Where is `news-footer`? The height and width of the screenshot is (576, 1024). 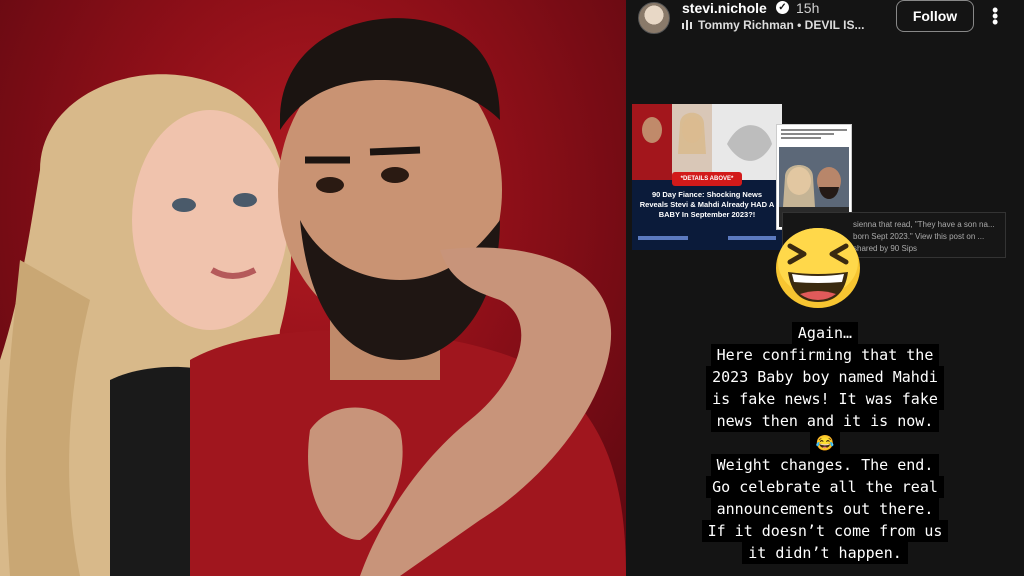
news-footer is located at coordinates (707, 240).